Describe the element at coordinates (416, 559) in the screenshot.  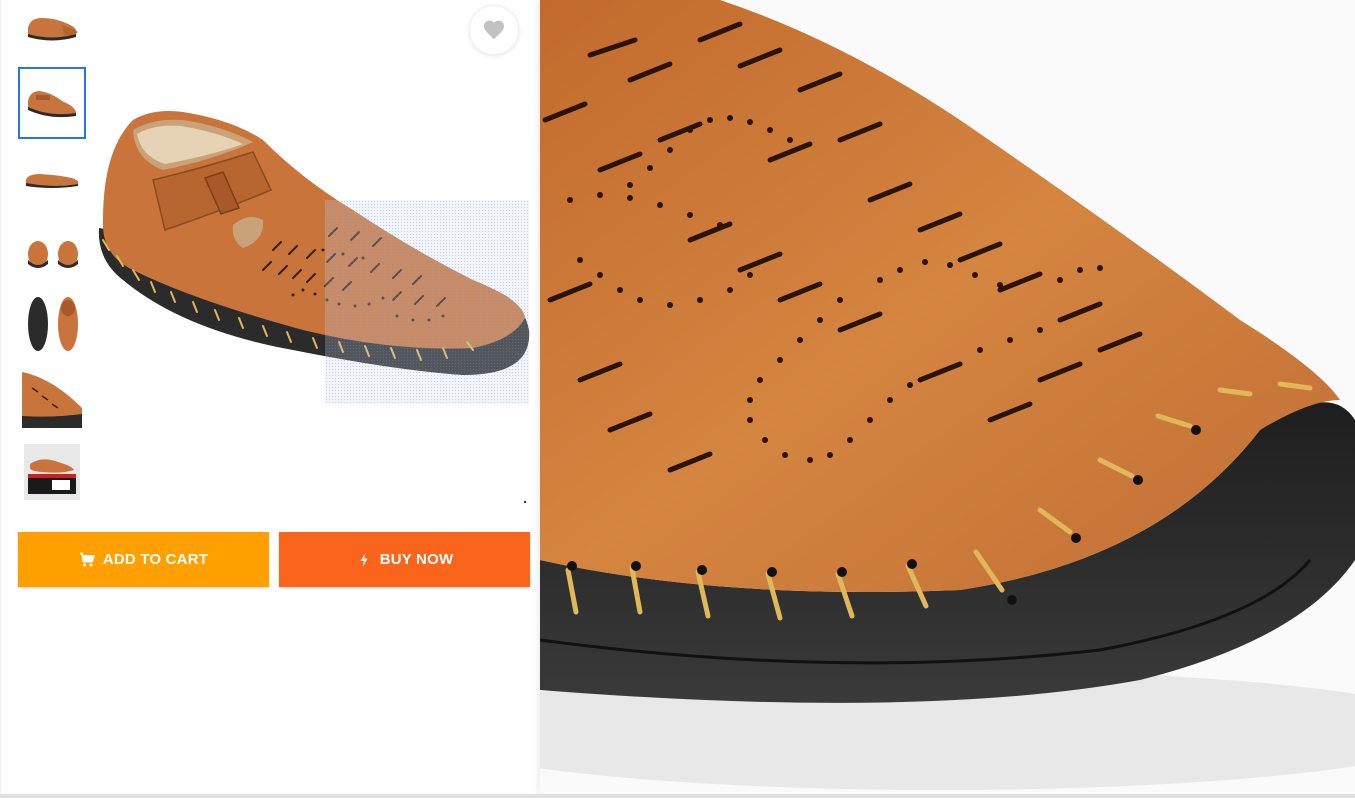
I see `buy-now-label: BUY NOW` at that location.